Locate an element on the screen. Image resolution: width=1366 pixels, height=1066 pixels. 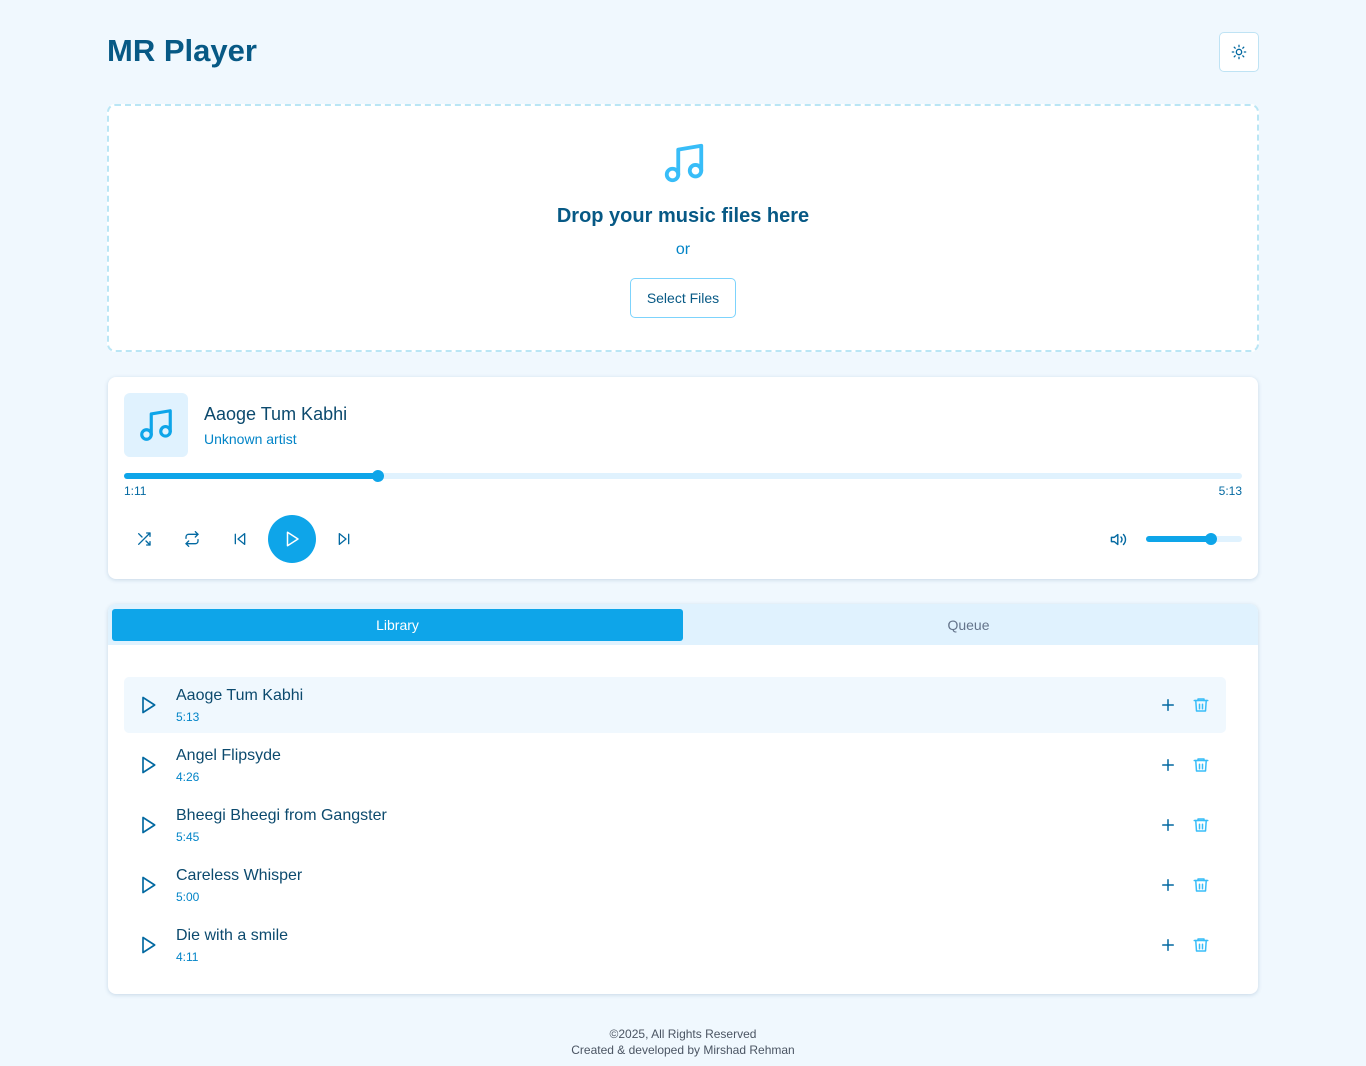
track-row: Aaoge Tum Kabhi 5:13 is located at coordinates (675, 705).